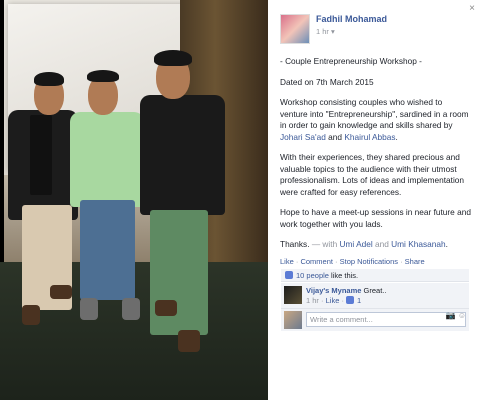  Describe the element at coordinates (369, 261) in the screenshot. I see `stop-notifications-button: Stop Notifications` at that location.